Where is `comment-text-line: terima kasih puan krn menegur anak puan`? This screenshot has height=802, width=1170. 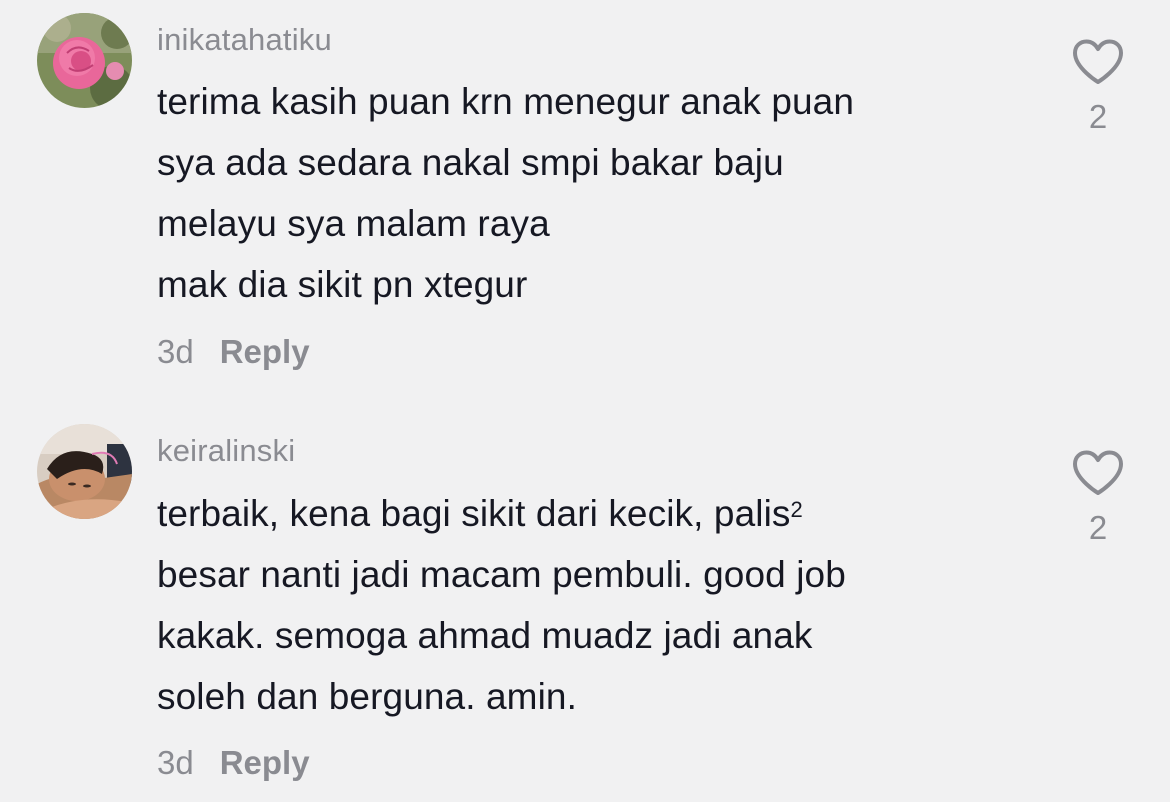
comment-text-line: terima kasih puan krn menegur anak puan is located at coordinates (506, 101).